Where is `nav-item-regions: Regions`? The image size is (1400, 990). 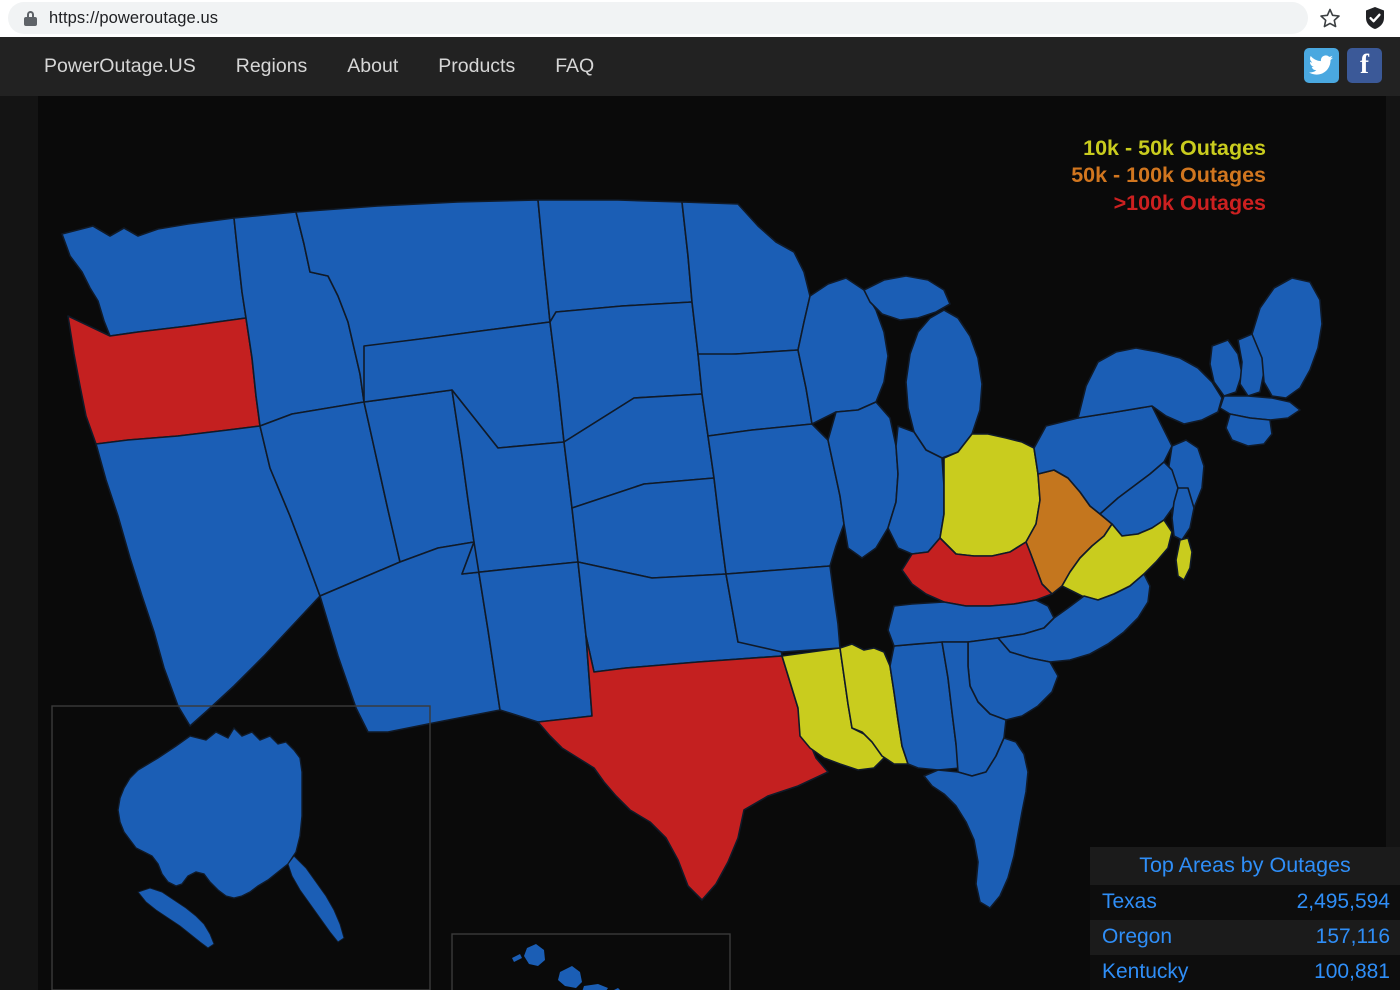
nav-item-regions: Regions is located at coordinates (272, 66).